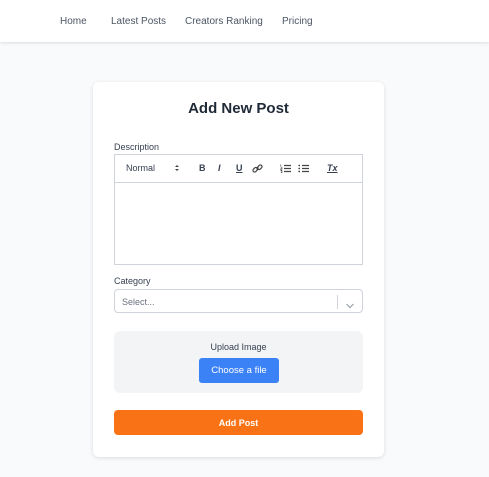 This screenshot has height=477, width=489. I want to click on nav-link-home: Home, so click(73, 21).